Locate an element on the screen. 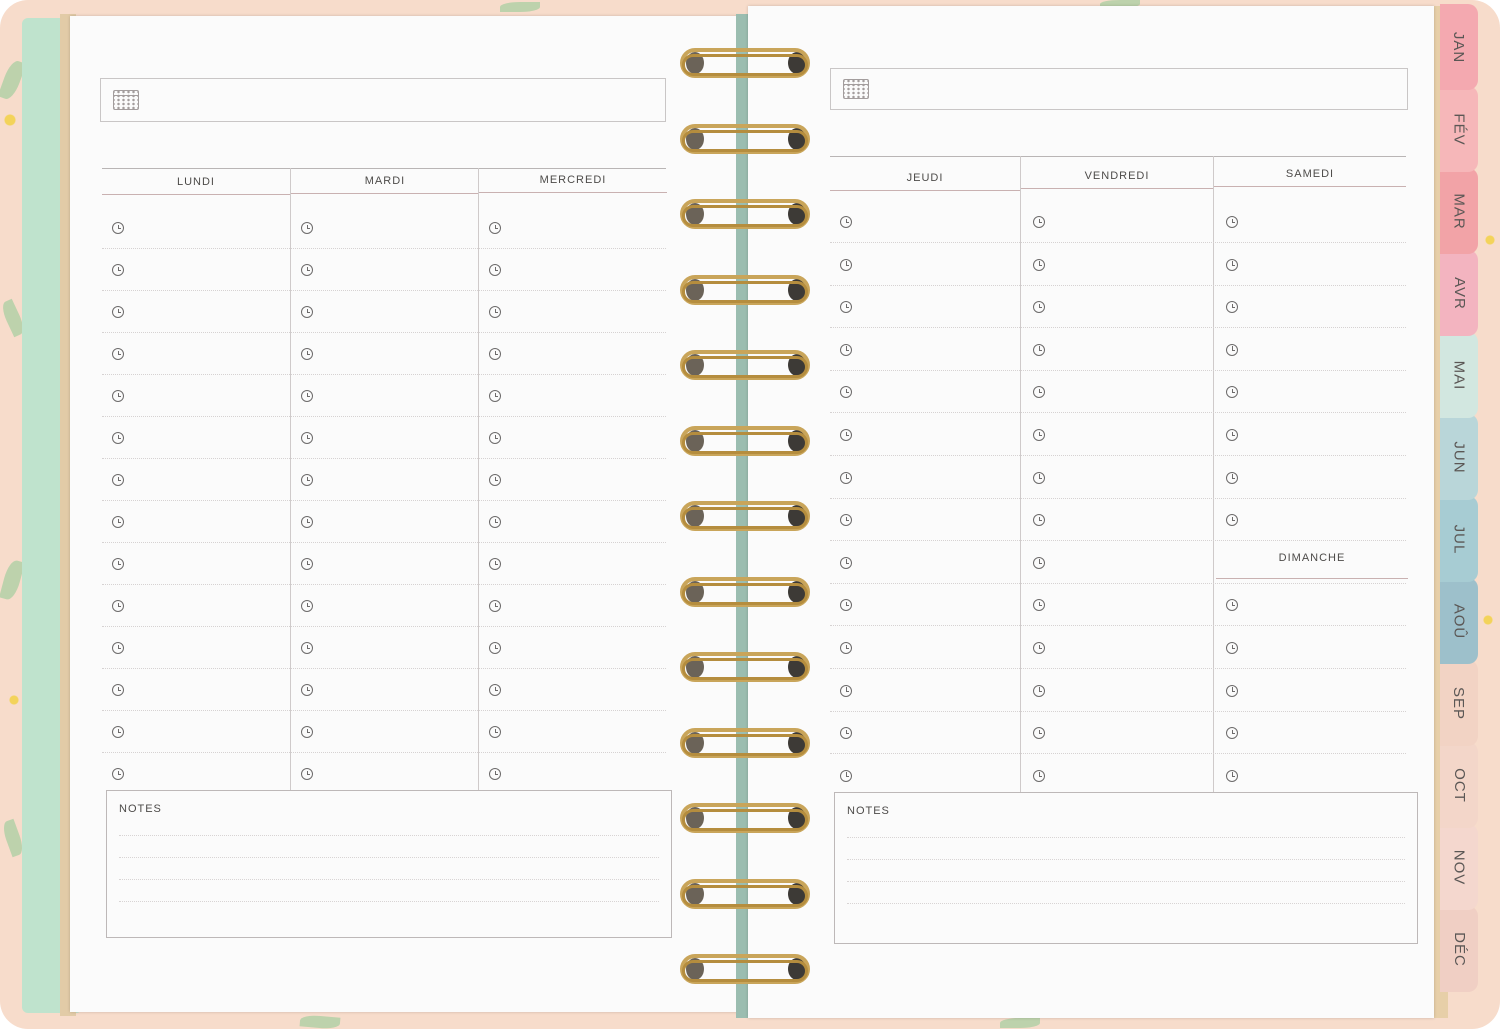 The image size is (1500, 1029). month-tab-label: MAR is located at coordinates (1459, 211).